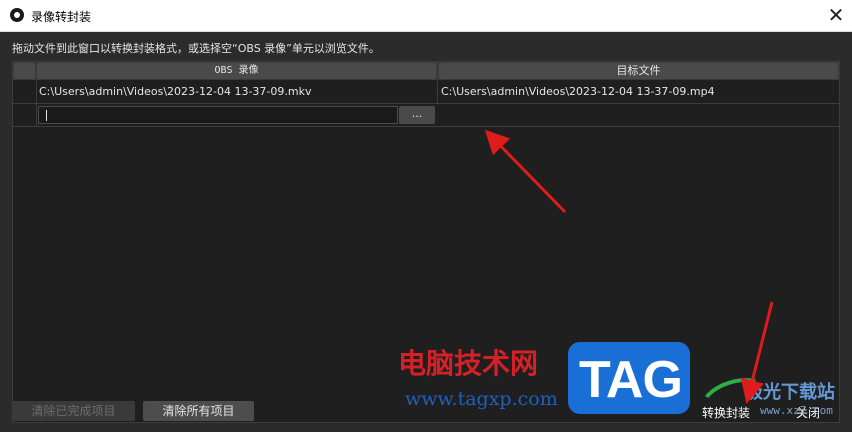 The image size is (852, 432). What do you see at coordinates (236, 71) in the screenshot?
I see `column-header-obs-recording: OBS 录像` at bounding box center [236, 71].